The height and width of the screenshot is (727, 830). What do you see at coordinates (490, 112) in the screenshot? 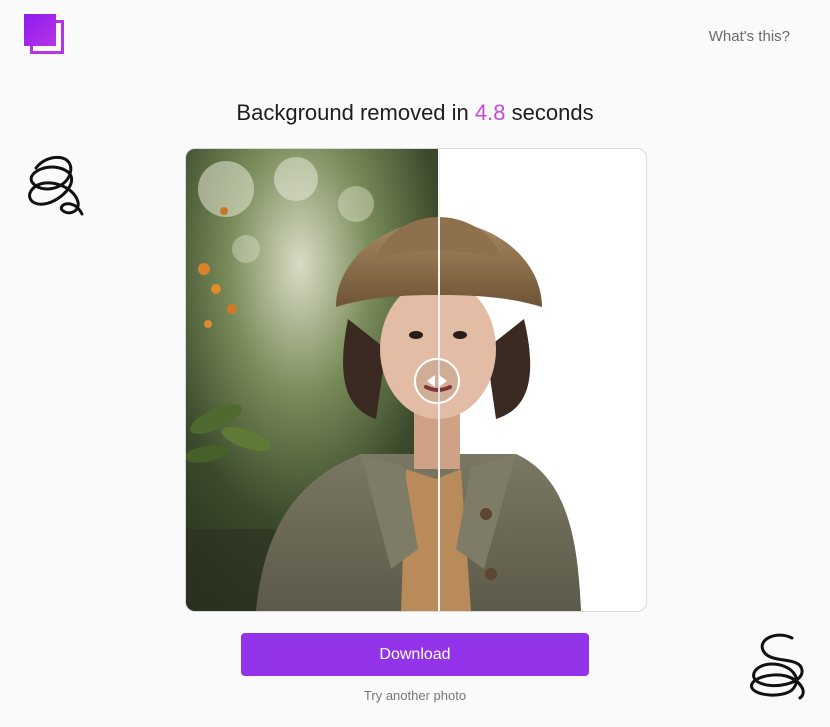
I see `headline-seconds: 4.8` at bounding box center [490, 112].